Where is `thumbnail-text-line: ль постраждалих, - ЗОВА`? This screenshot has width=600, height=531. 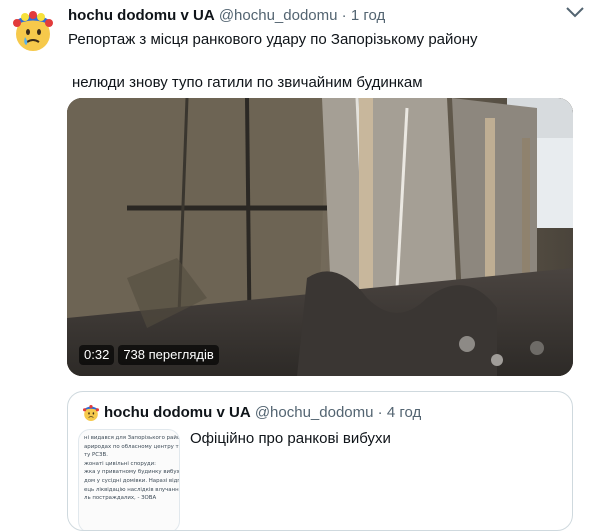
thumbnail-text-line: ль постраждалих, - ЗОВА is located at coordinates (120, 498).